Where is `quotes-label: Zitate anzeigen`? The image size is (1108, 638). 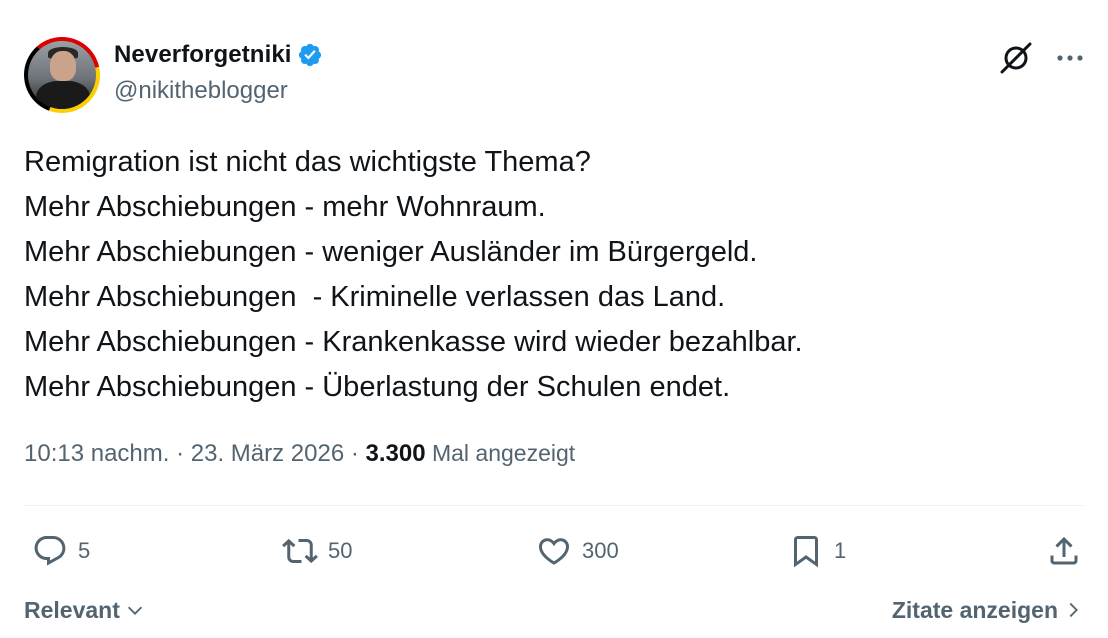
quotes-label: Zitate anzeigen is located at coordinates (974, 609).